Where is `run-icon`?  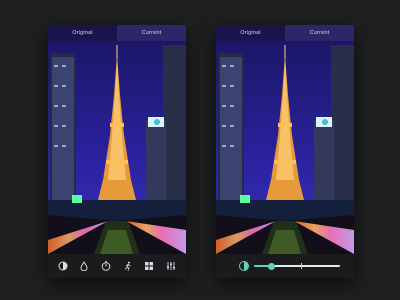 run-icon is located at coordinates (127, 266).